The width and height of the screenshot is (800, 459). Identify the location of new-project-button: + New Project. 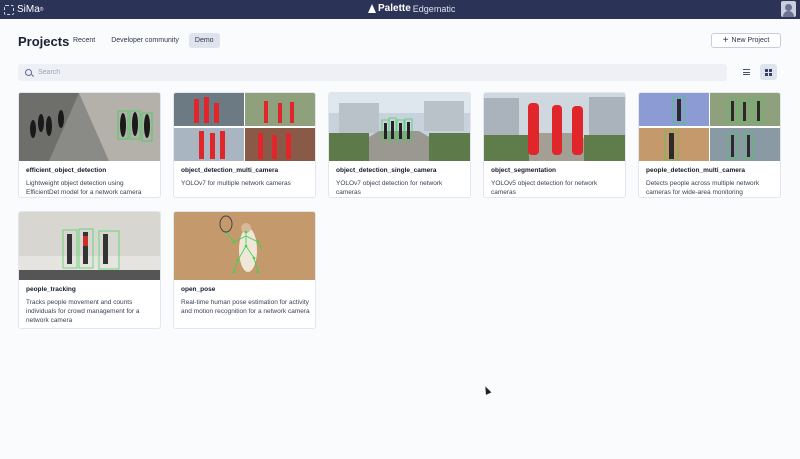
(746, 40).